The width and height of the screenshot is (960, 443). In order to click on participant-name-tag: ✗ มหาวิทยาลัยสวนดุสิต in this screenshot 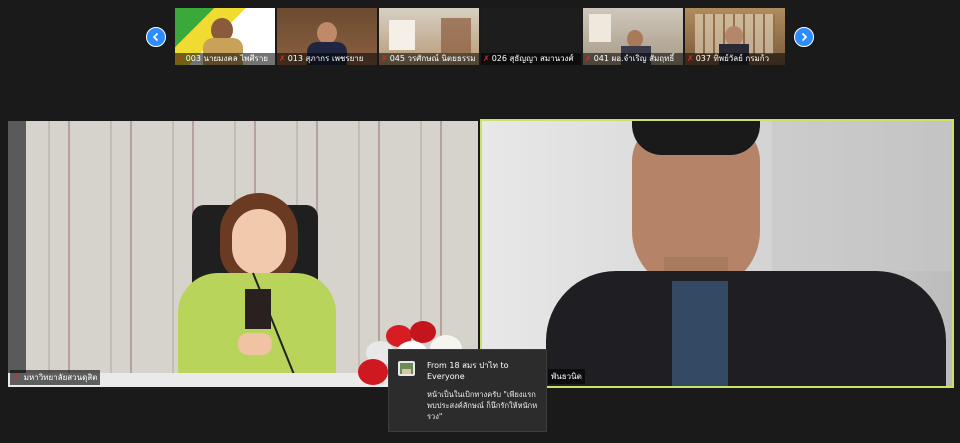, I will do `click(55, 377)`.